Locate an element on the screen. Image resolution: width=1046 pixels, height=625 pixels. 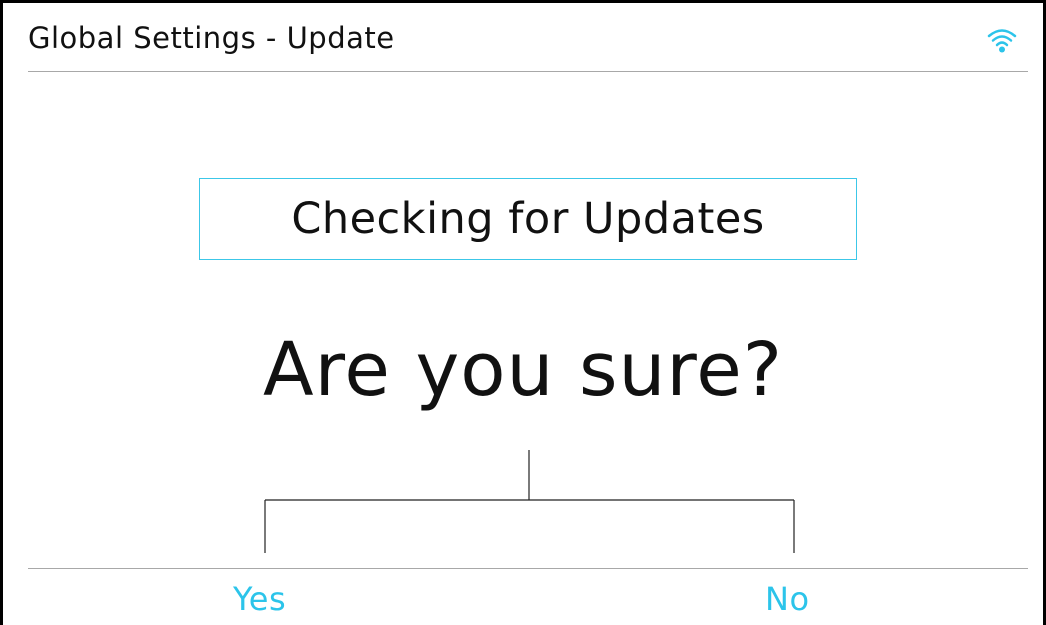
footer-divider is located at coordinates (528, 568).